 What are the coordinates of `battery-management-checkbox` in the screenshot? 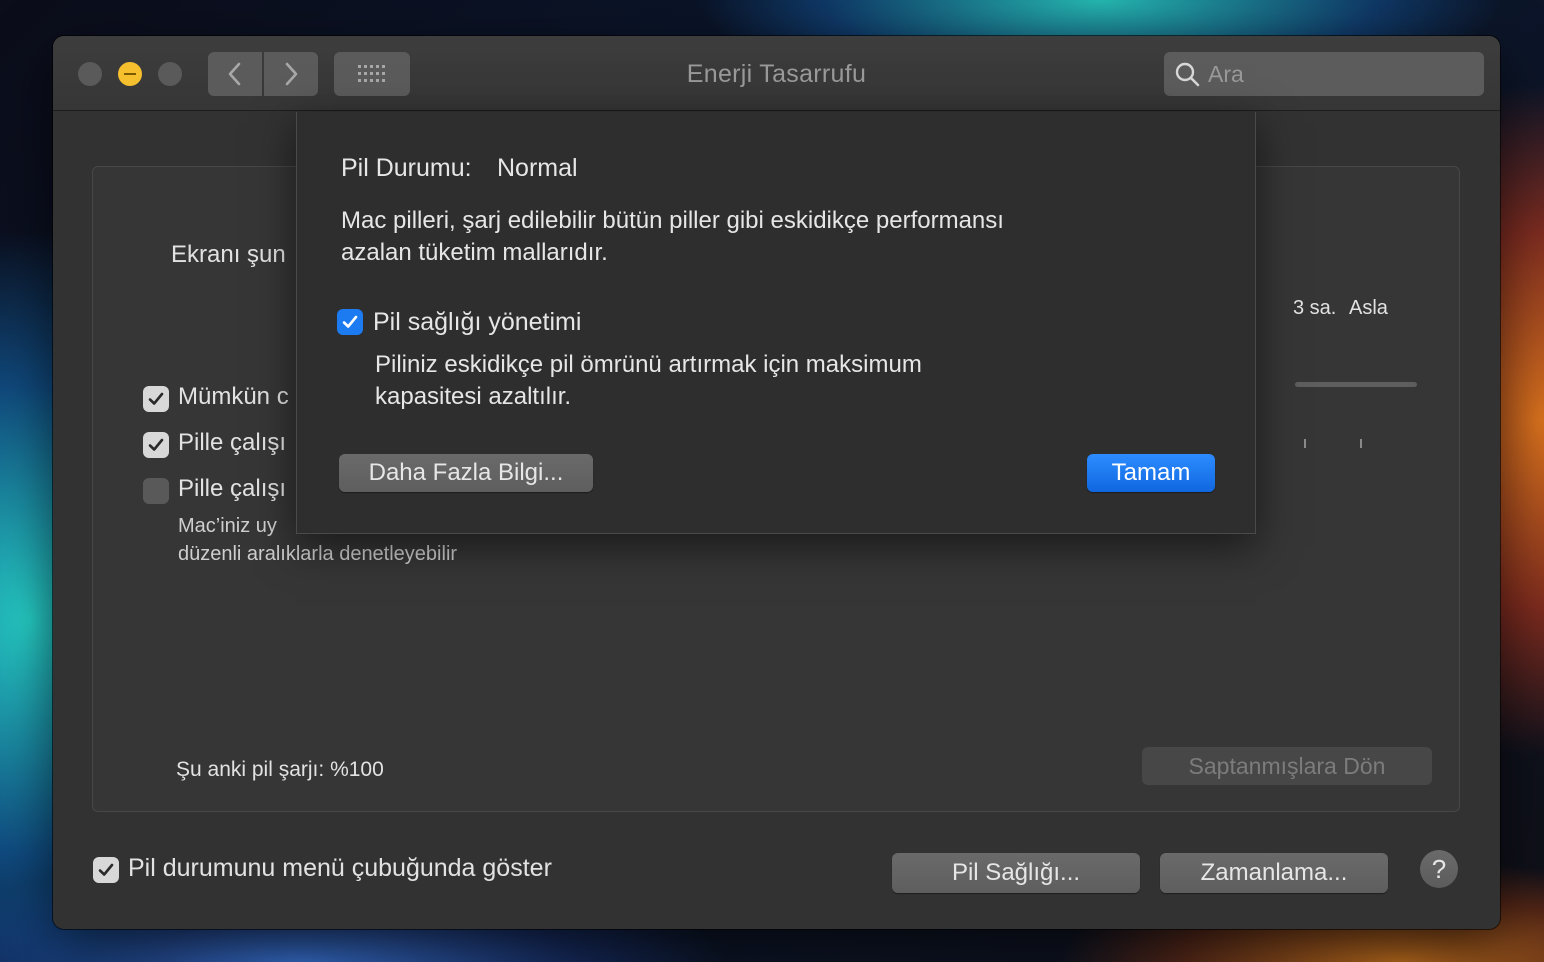 It's located at (350, 322).